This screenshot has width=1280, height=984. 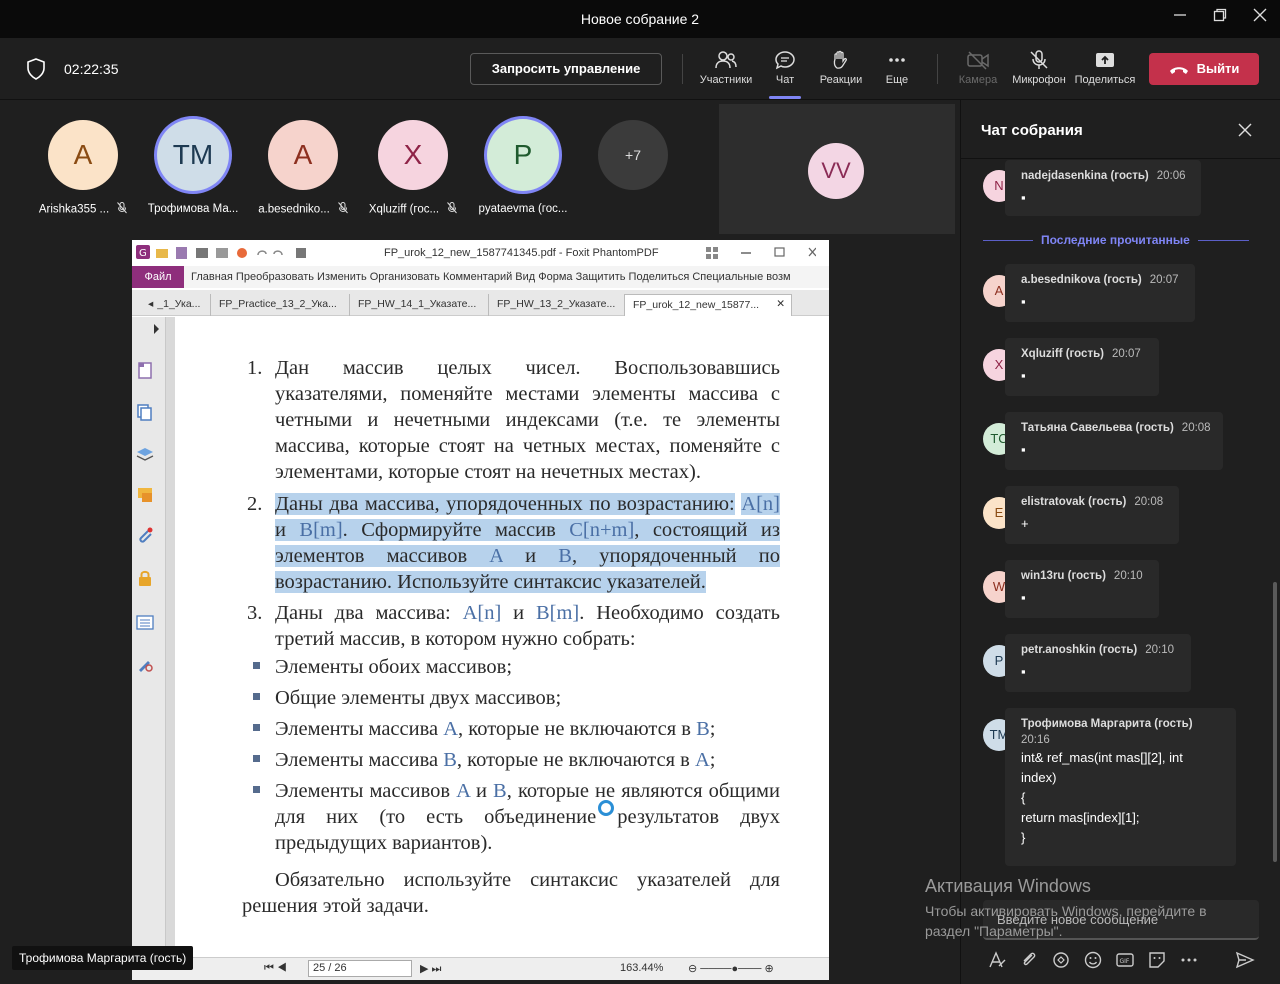 I want to click on chat-scrollbar, so click(x=1275, y=722).